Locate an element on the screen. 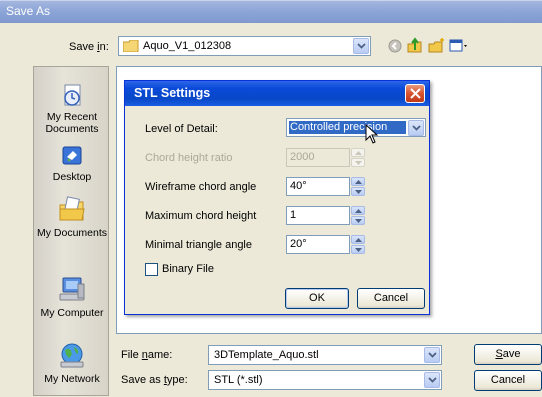  place-label: My Computer is located at coordinates (72, 313).